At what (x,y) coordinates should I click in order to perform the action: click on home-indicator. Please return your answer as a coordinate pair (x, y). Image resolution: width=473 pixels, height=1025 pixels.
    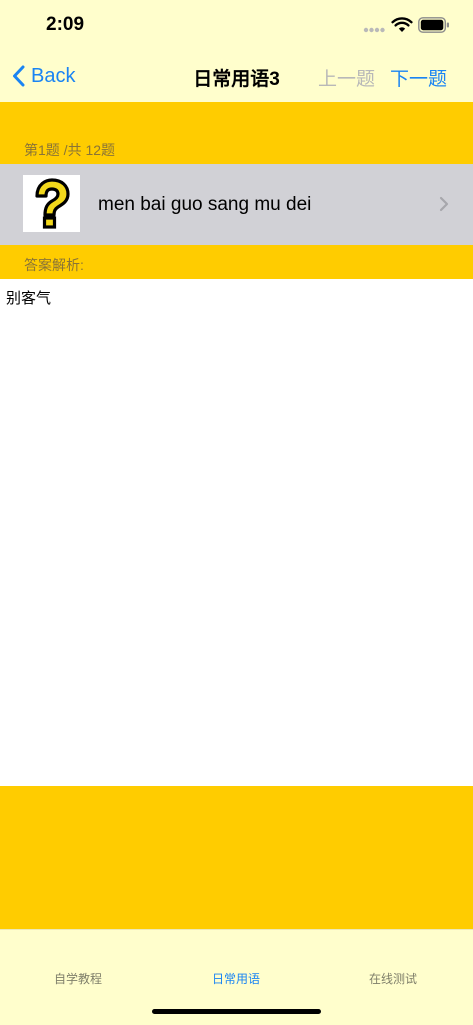
    Looking at the image, I should click on (236, 1011).